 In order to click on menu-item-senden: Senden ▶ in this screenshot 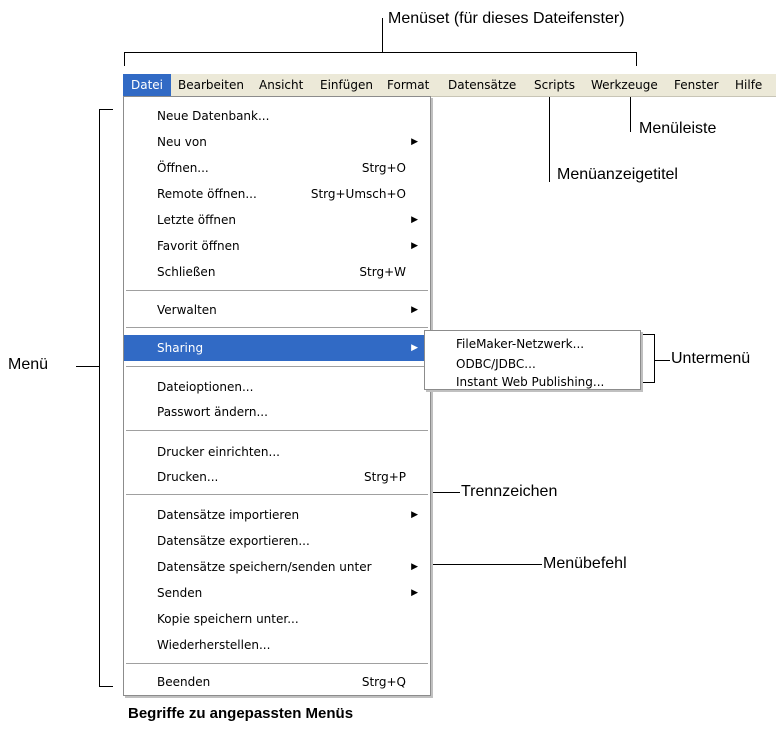, I will do `click(277, 593)`.